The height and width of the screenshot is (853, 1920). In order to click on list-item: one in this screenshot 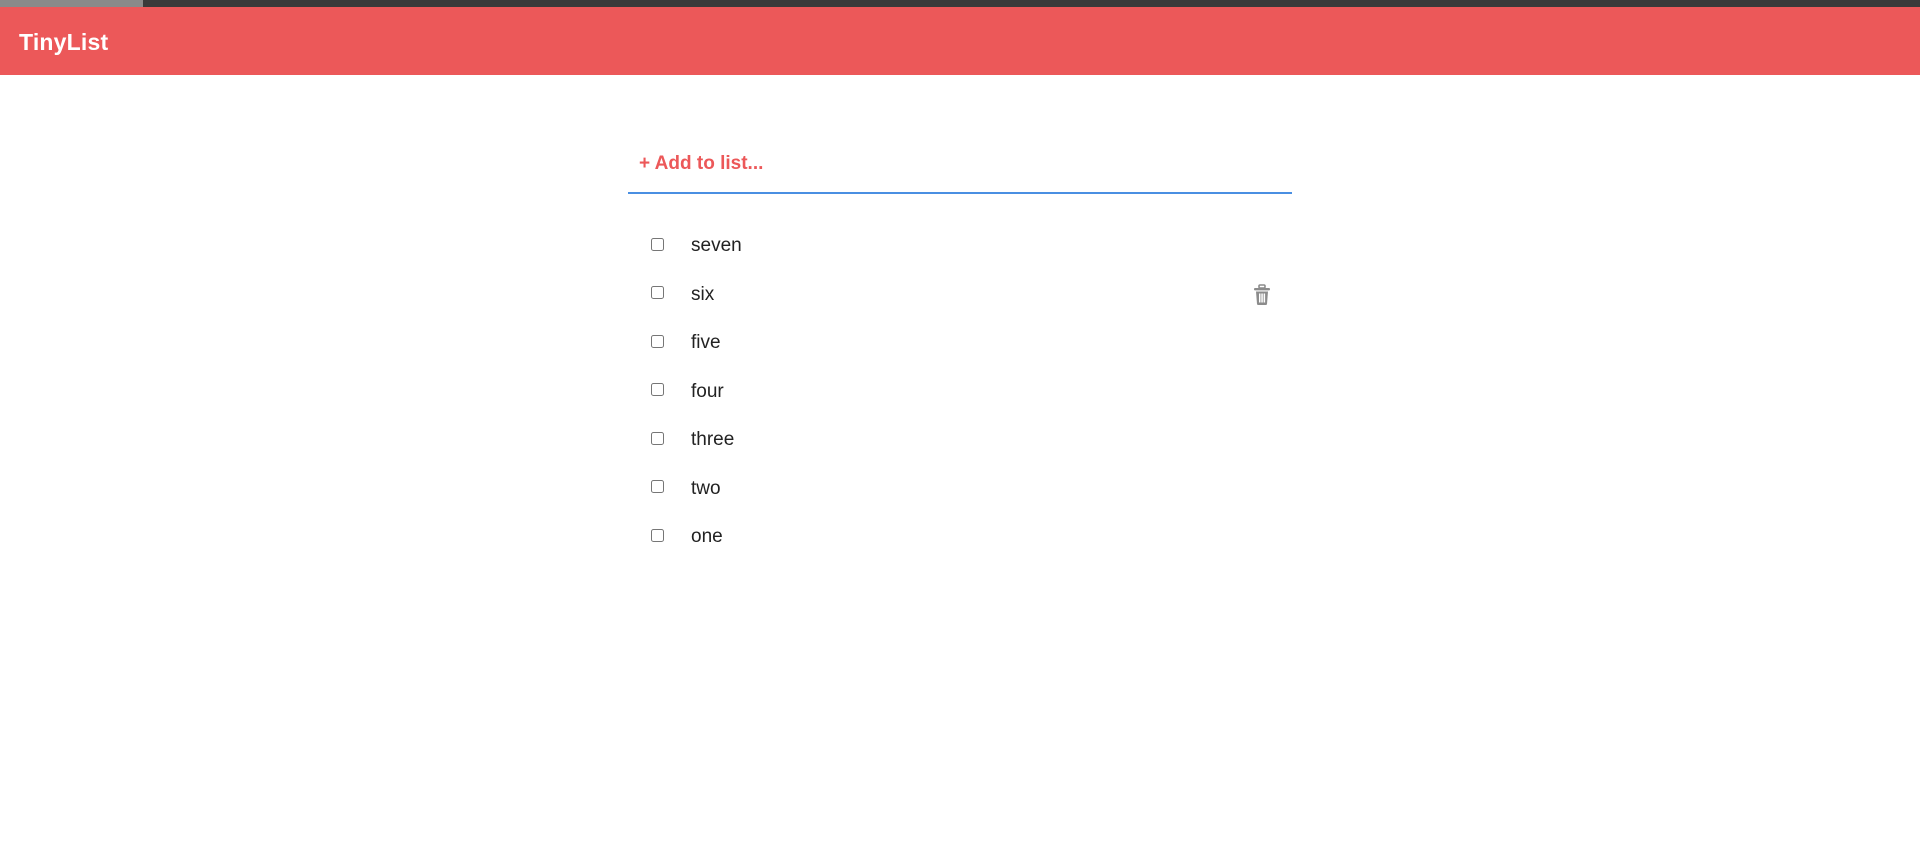, I will do `click(960, 537)`.